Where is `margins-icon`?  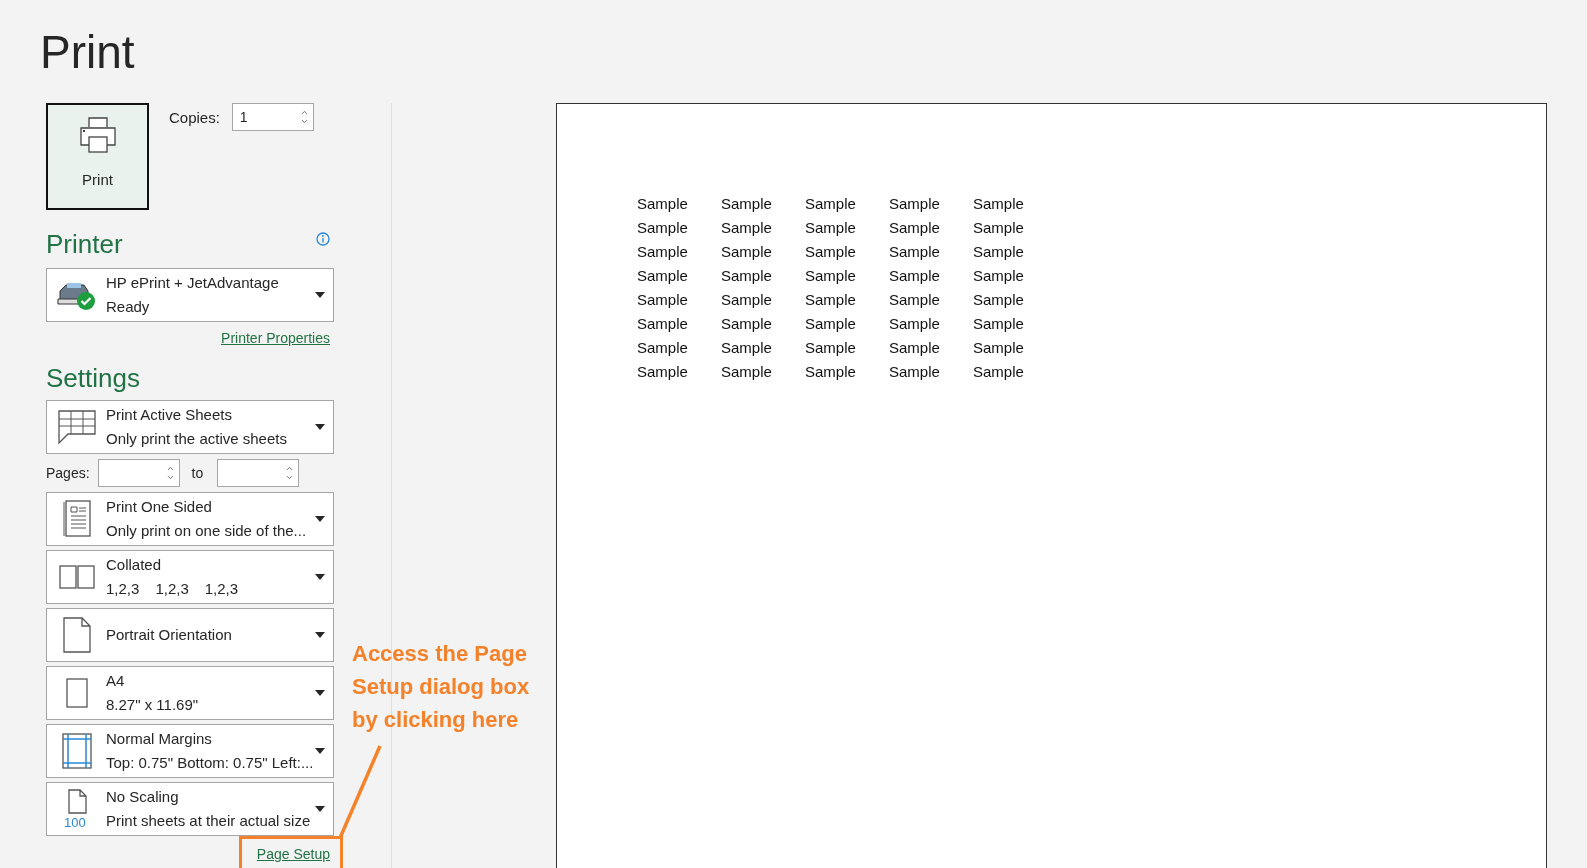
margins-icon is located at coordinates (76, 751).